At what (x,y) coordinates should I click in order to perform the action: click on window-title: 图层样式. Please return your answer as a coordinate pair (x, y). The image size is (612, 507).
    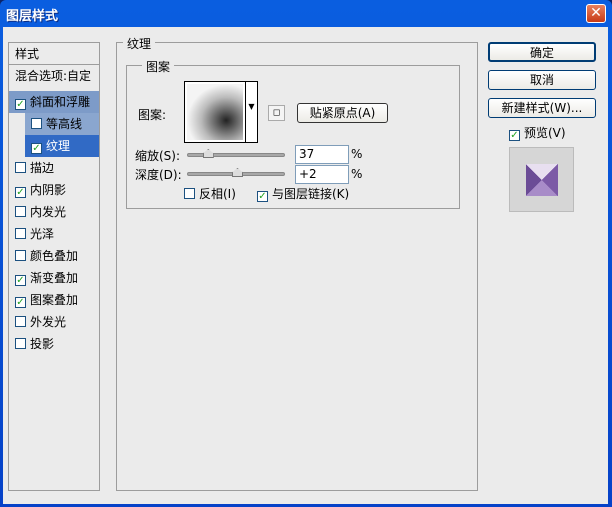
    Looking at the image, I should click on (32, 16).